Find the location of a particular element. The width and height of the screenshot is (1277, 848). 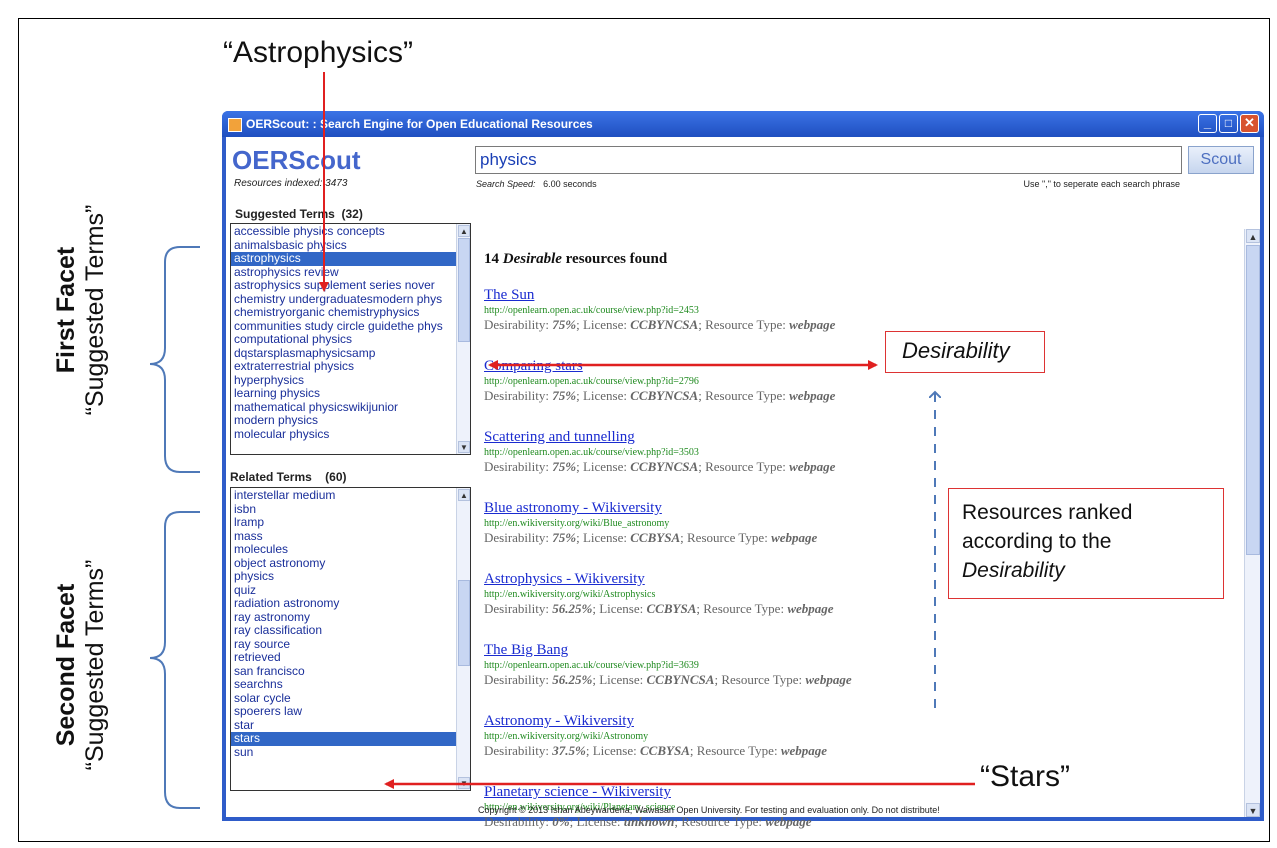

close-button: ✕ is located at coordinates (1249, 123).